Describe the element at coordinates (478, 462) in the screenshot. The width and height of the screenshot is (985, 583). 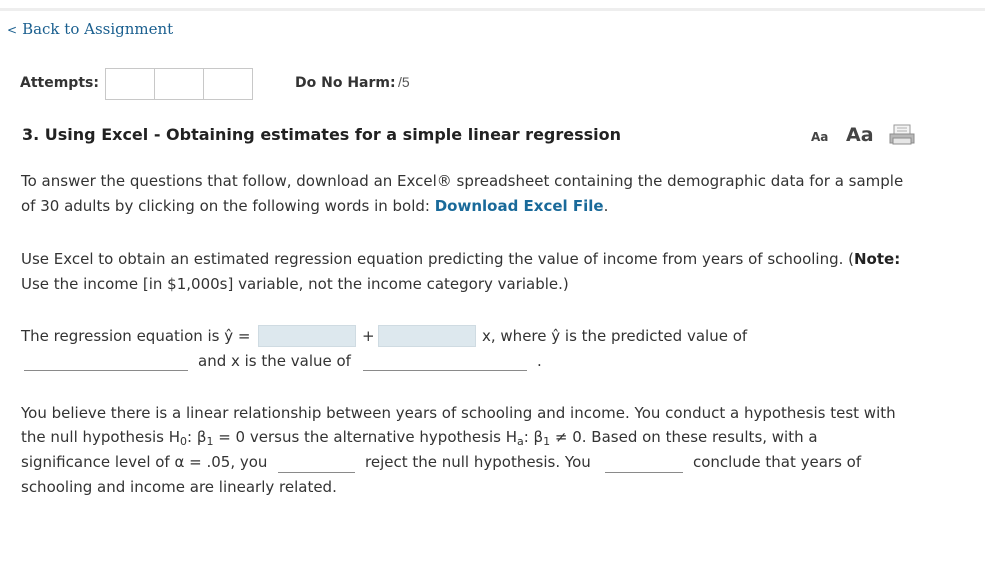
I see `hypothesis-line-3b: reject the null hypothesis. You` at that location.